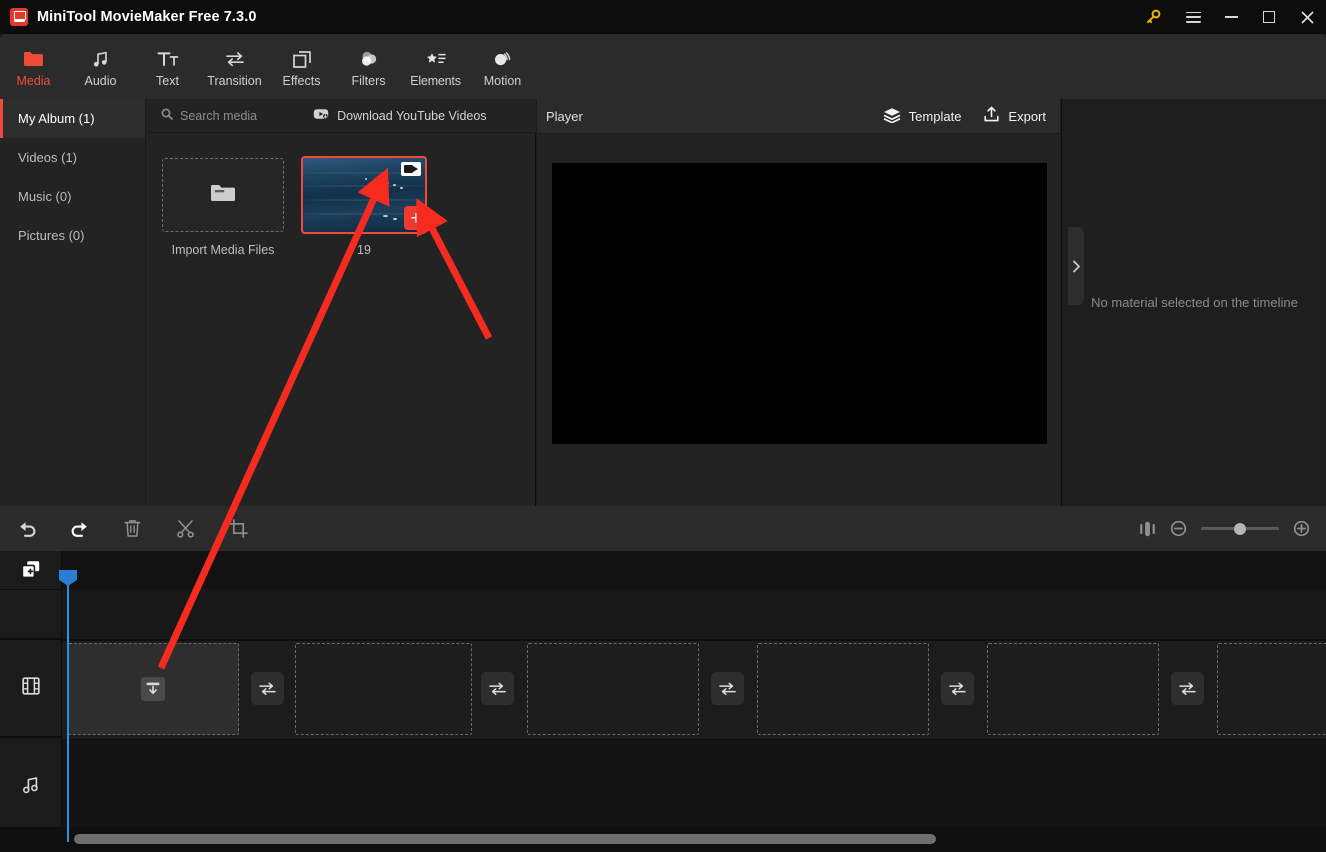 The width and height of the screenshot is (1326, 852). I want to click on search-input: Search media, so click(209, 115).